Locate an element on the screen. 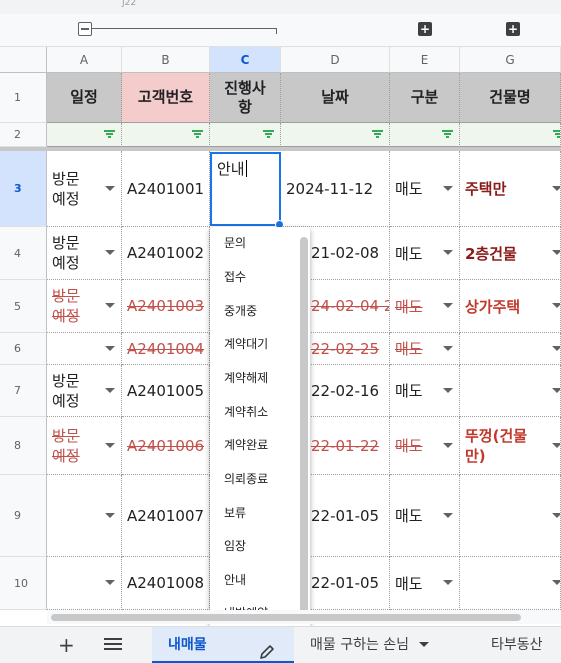 Image resolution: width=561 pixels, height=663 pixels. header-cell-type: 구분 is located at coordinates (425, 98).